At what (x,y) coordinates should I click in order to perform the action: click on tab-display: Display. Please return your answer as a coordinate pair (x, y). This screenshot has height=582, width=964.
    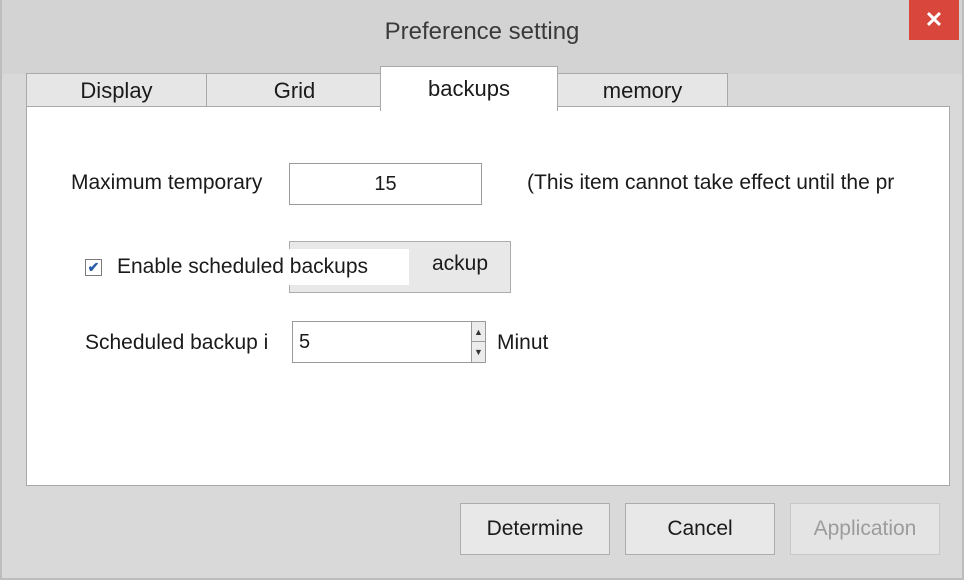
    Looking at the image, I should click on (116, 90).